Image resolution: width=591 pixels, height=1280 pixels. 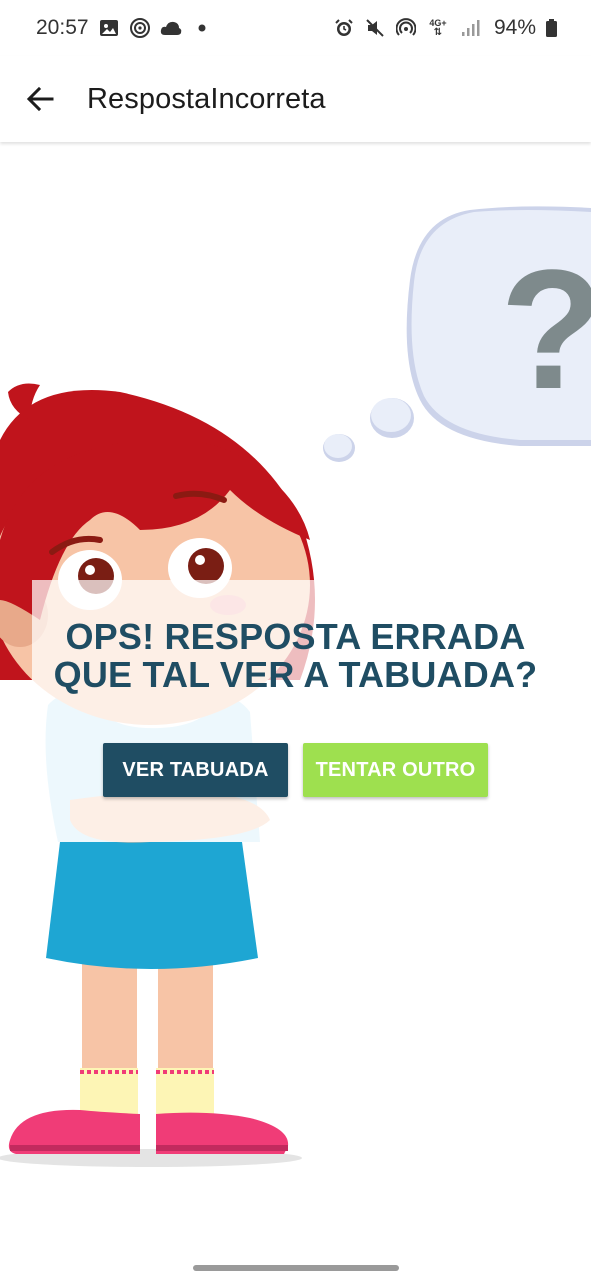 I want to click on arrow-left-icon, so click(x=40, y=99).